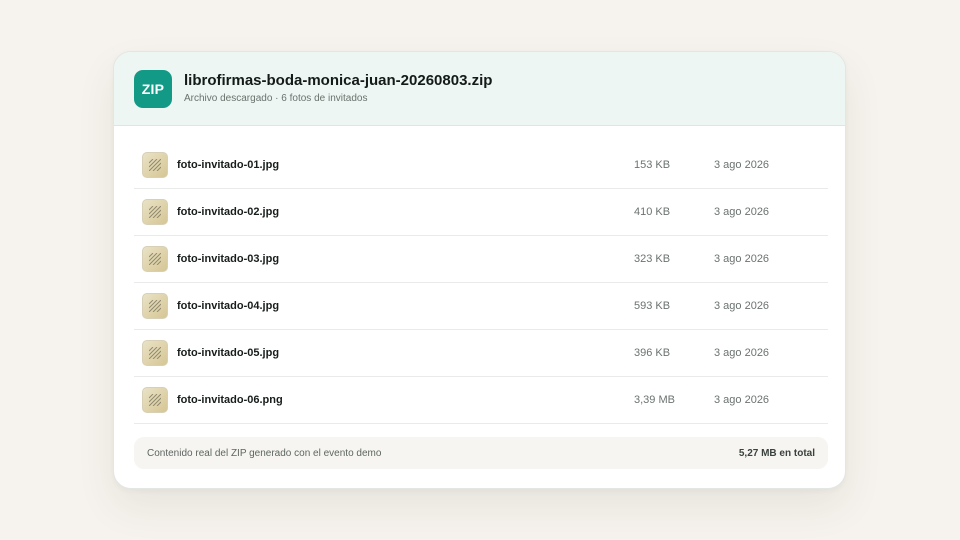  I want to click on file-row: foto-invitado-05.jpg 396 KB 3 ago 2026, so click(481, 353).